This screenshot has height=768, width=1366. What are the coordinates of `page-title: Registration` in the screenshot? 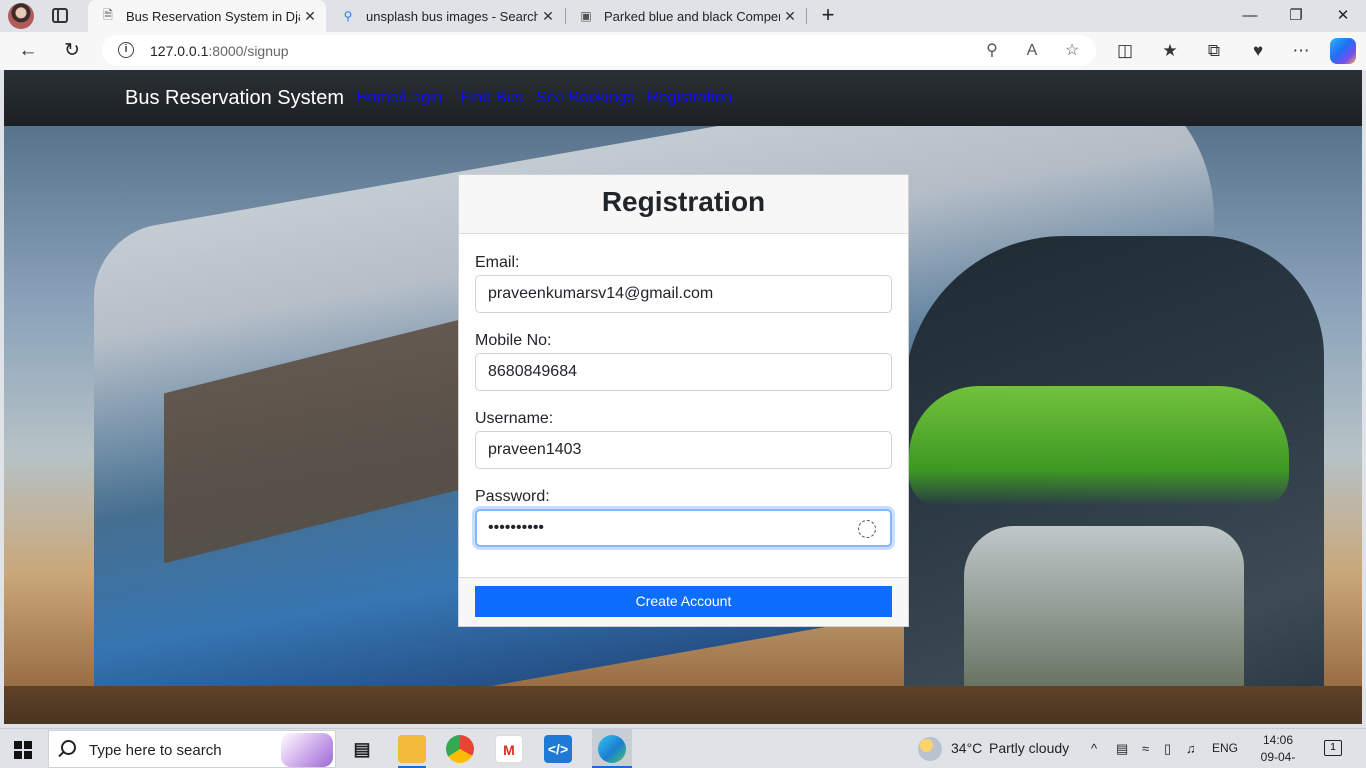 It's located at (683, 201).